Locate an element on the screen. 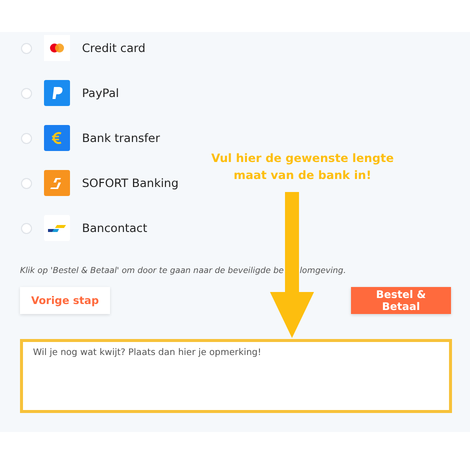 The image size is (470, 470). s-logo-icon is located at coordinates (57, 183).